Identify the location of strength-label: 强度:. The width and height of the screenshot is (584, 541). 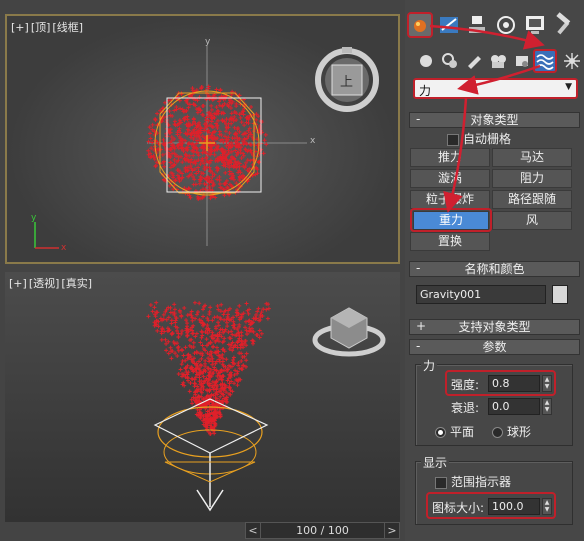
(465, 385).